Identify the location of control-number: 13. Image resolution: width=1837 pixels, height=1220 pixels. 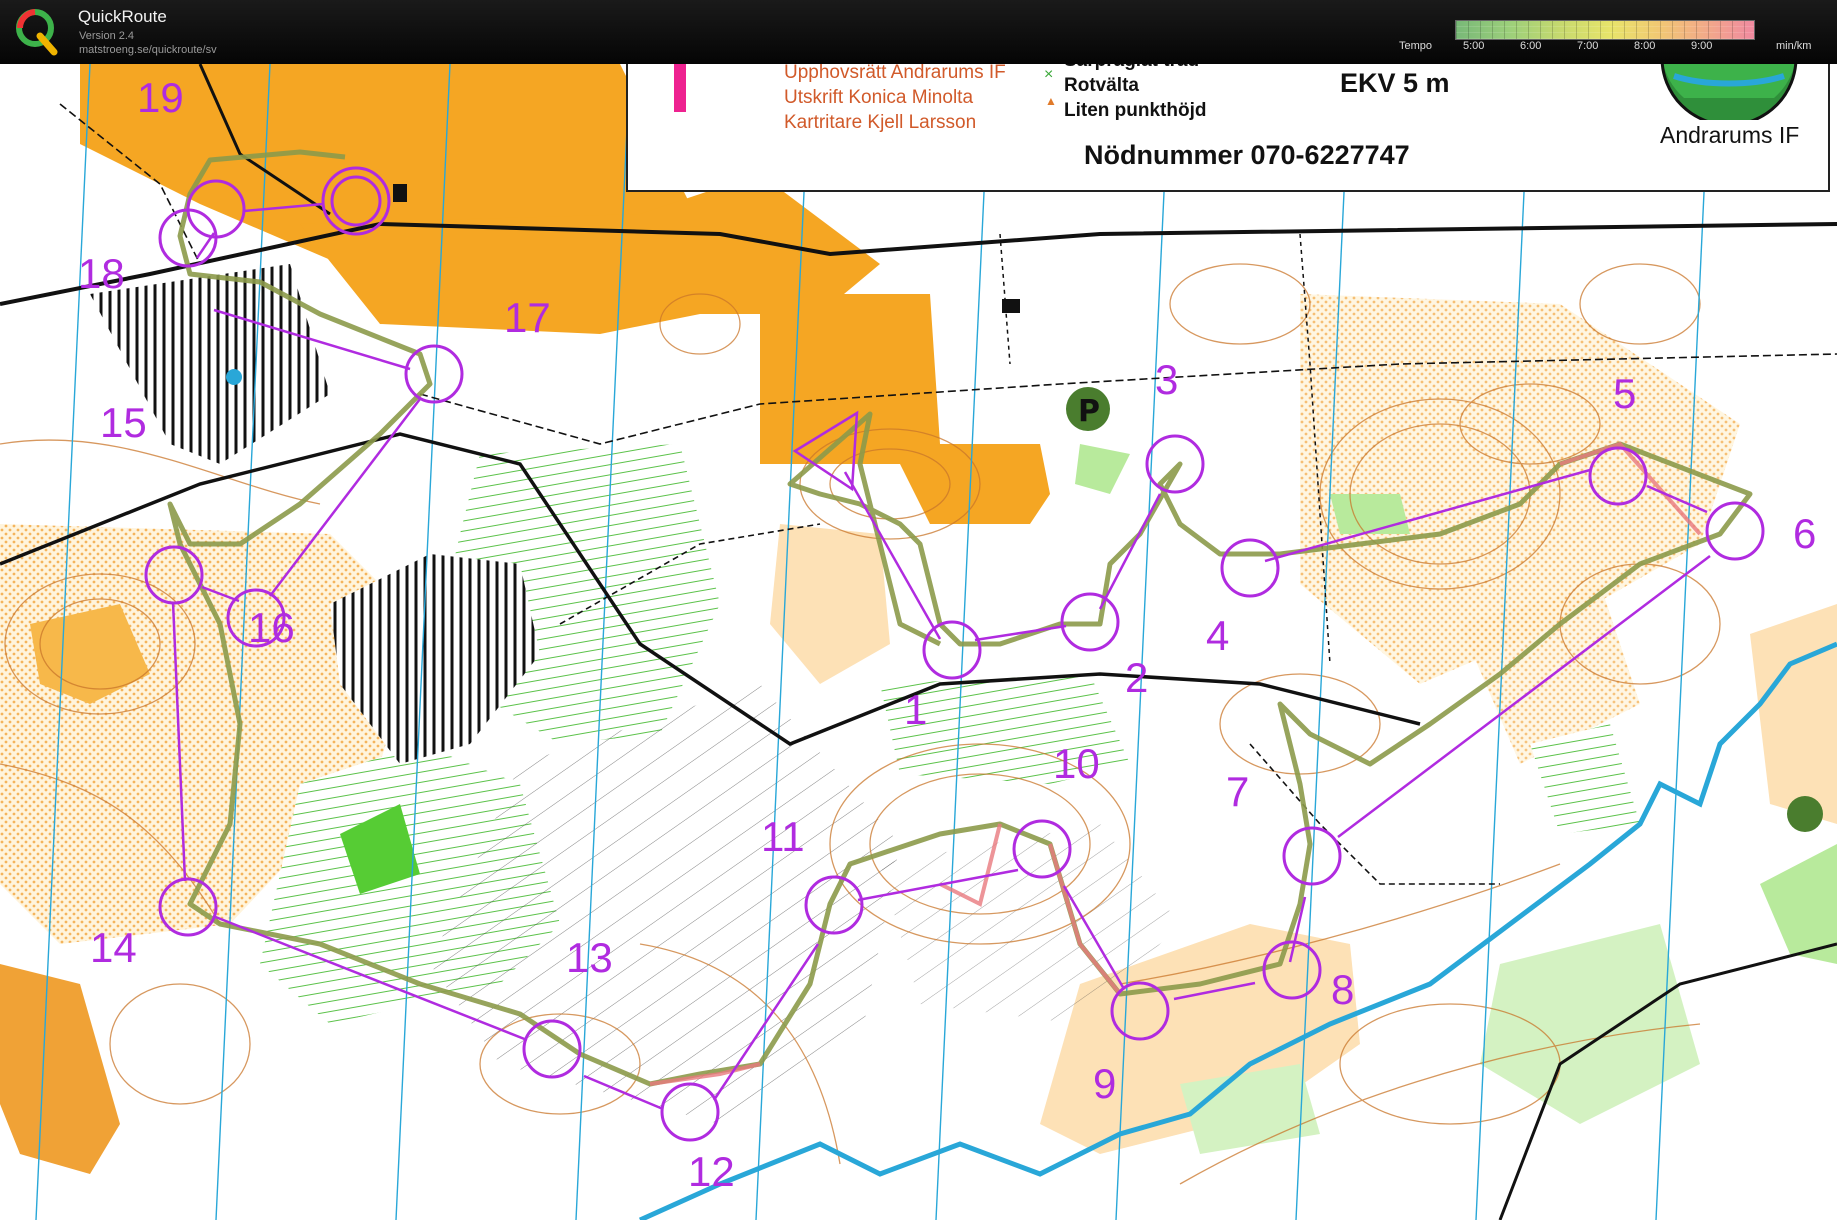
(589, 957).